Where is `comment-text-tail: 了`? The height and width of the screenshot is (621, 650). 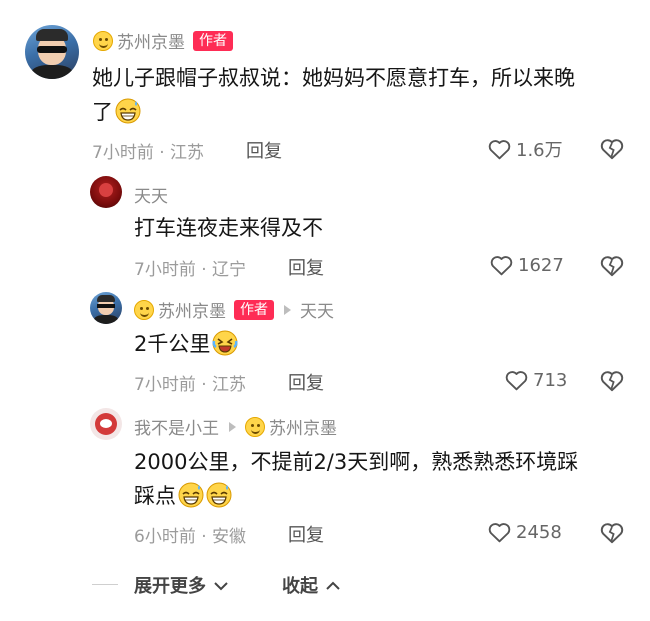 comment-text-tail: 了 is located at coordinates (102, 112).